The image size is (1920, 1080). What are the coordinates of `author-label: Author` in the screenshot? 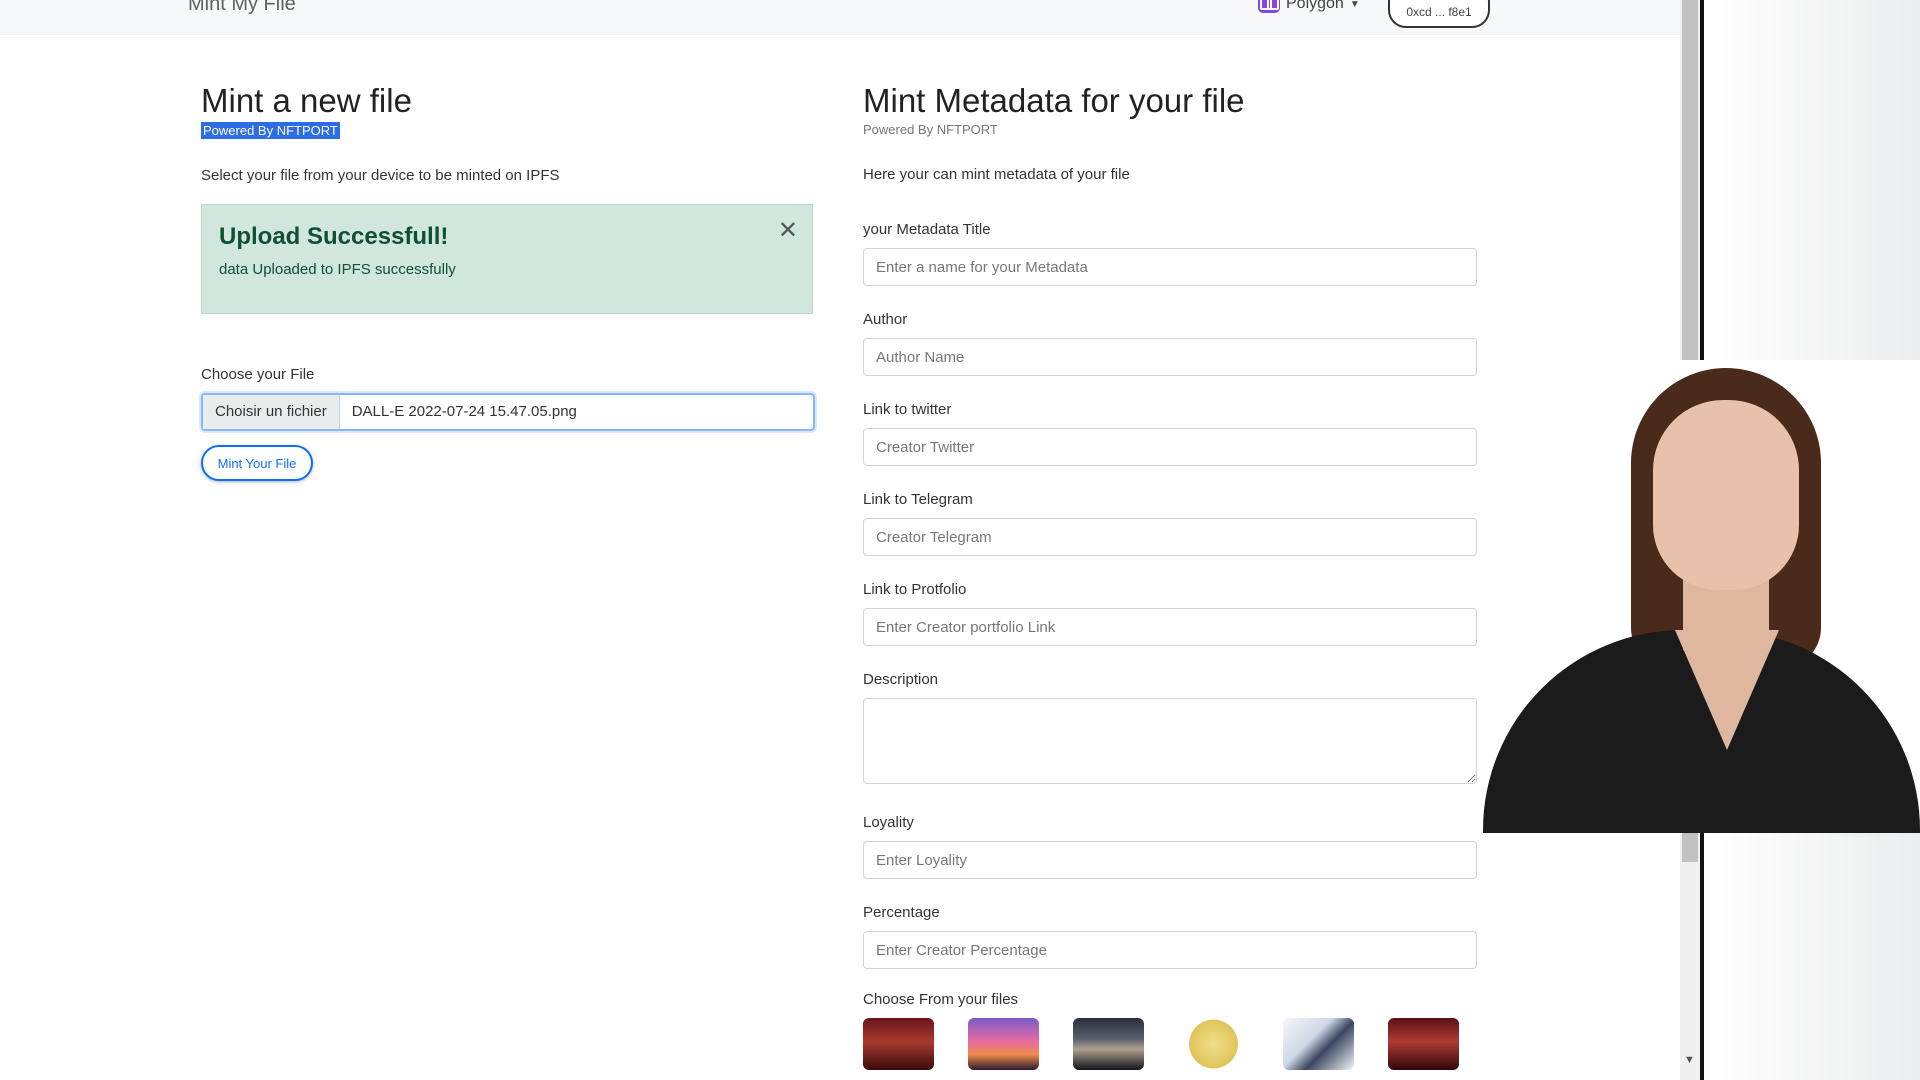 It's located at (885, 319).